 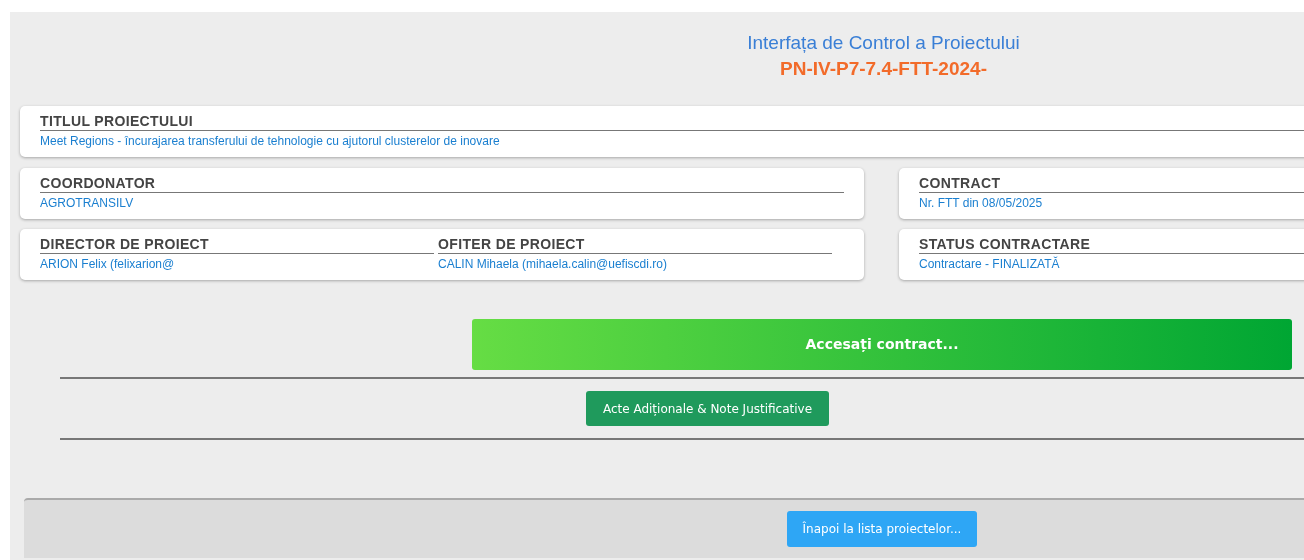 I want to click on field-value: AGROTRANSILV, so click(x=87, y=203).